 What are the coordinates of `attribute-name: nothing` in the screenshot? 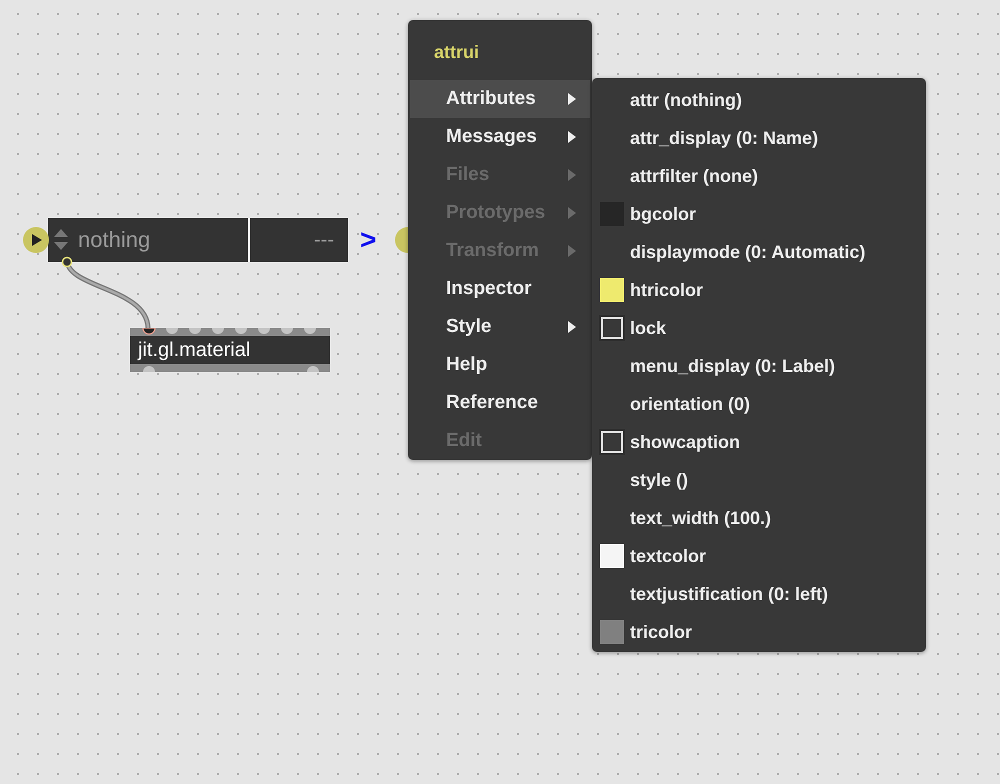 It's located at (163, 240).